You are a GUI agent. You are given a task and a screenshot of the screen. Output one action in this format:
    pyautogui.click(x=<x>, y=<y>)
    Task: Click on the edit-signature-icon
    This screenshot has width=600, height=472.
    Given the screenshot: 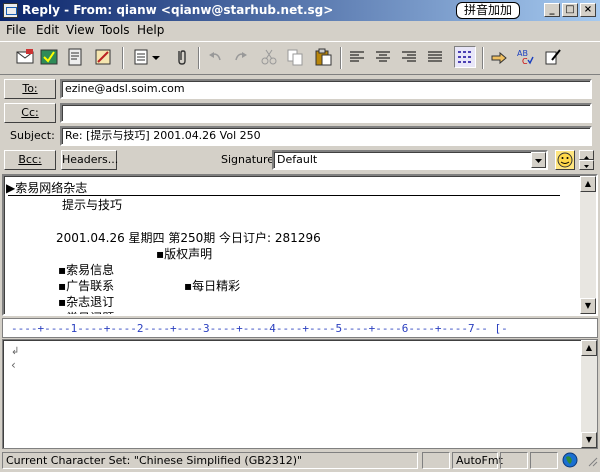 What is the action you would take?
    pyautogui.click(x=553, y=57)
    